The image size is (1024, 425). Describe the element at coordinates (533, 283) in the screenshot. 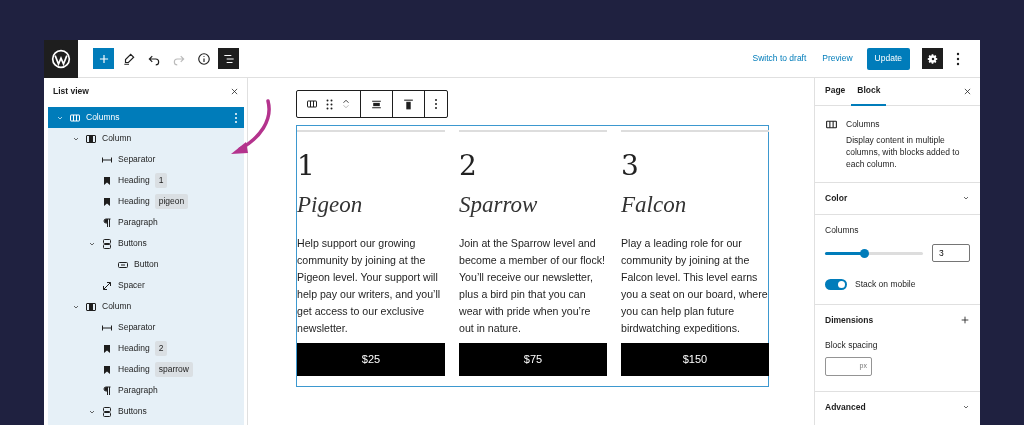

I see `column-paragraph: Join at the Sparrow level and become a member of our flock! You’ll receive our newsletter, plus a bird pin that you can wear with pride when you’re out in nature.` at that location.